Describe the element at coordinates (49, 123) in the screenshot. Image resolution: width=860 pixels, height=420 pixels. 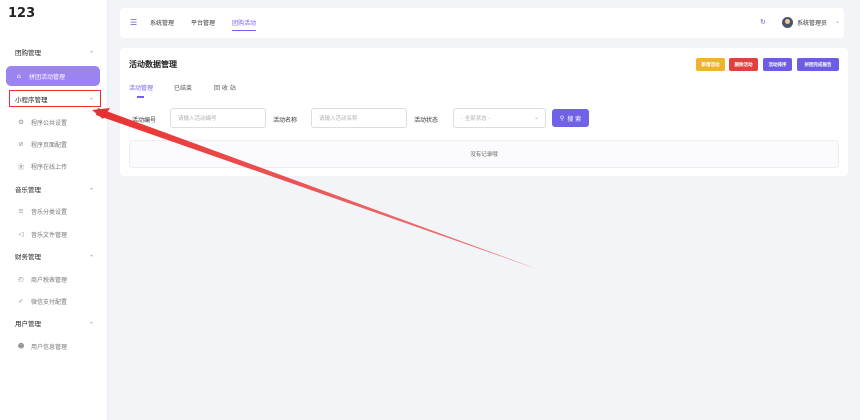
I see `sidebar-item-label: 程序公共设置` at that location.